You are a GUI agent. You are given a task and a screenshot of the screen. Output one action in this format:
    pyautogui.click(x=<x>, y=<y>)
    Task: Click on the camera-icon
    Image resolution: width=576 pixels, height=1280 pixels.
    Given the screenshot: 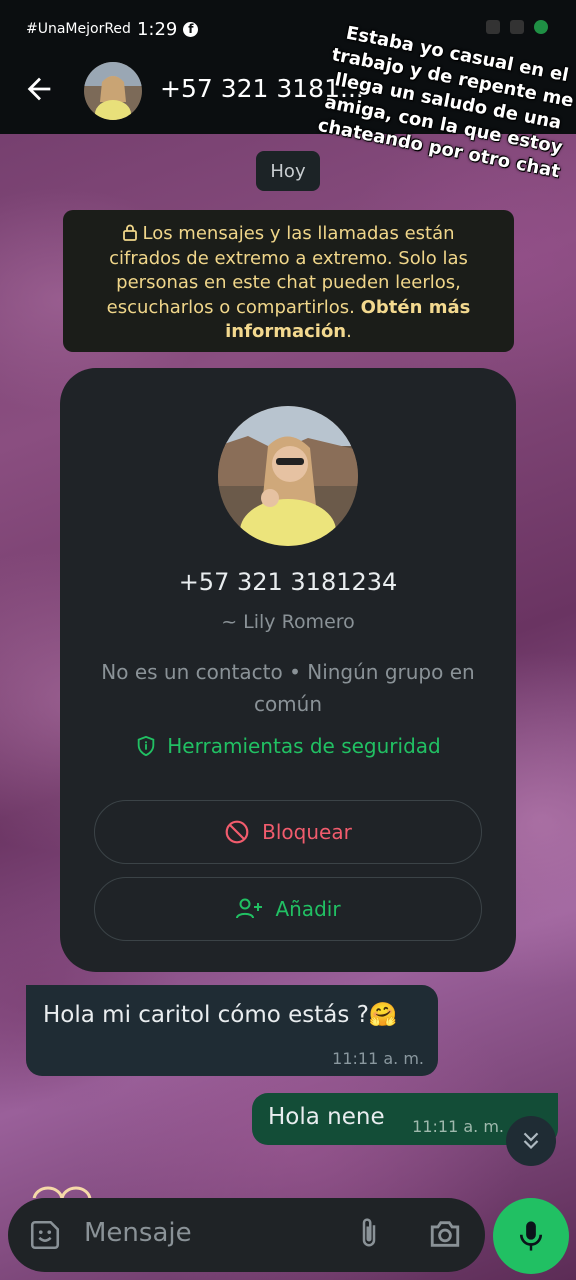 What is the action you would take?
    pyautogui.click(x=445, y=1234)
    